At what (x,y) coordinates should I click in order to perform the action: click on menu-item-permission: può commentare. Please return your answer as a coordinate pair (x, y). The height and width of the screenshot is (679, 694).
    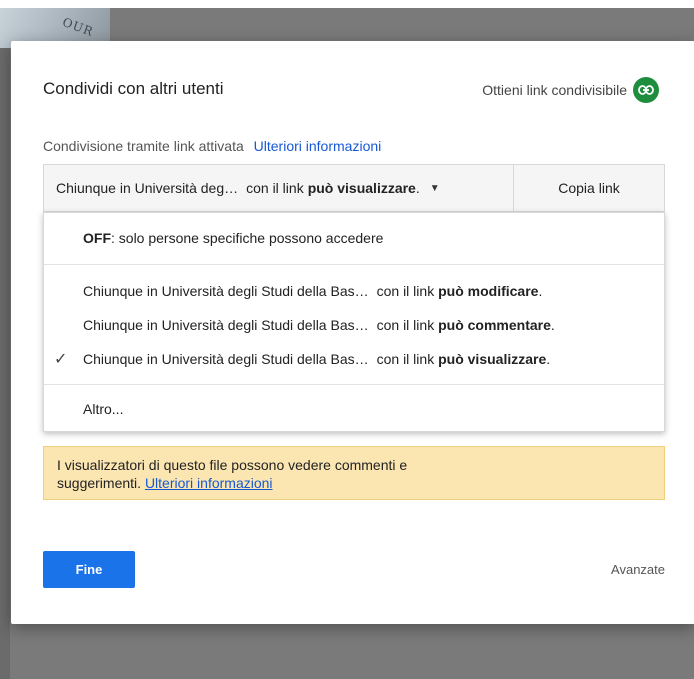
    Looking at the image, I should click on (494, 325).